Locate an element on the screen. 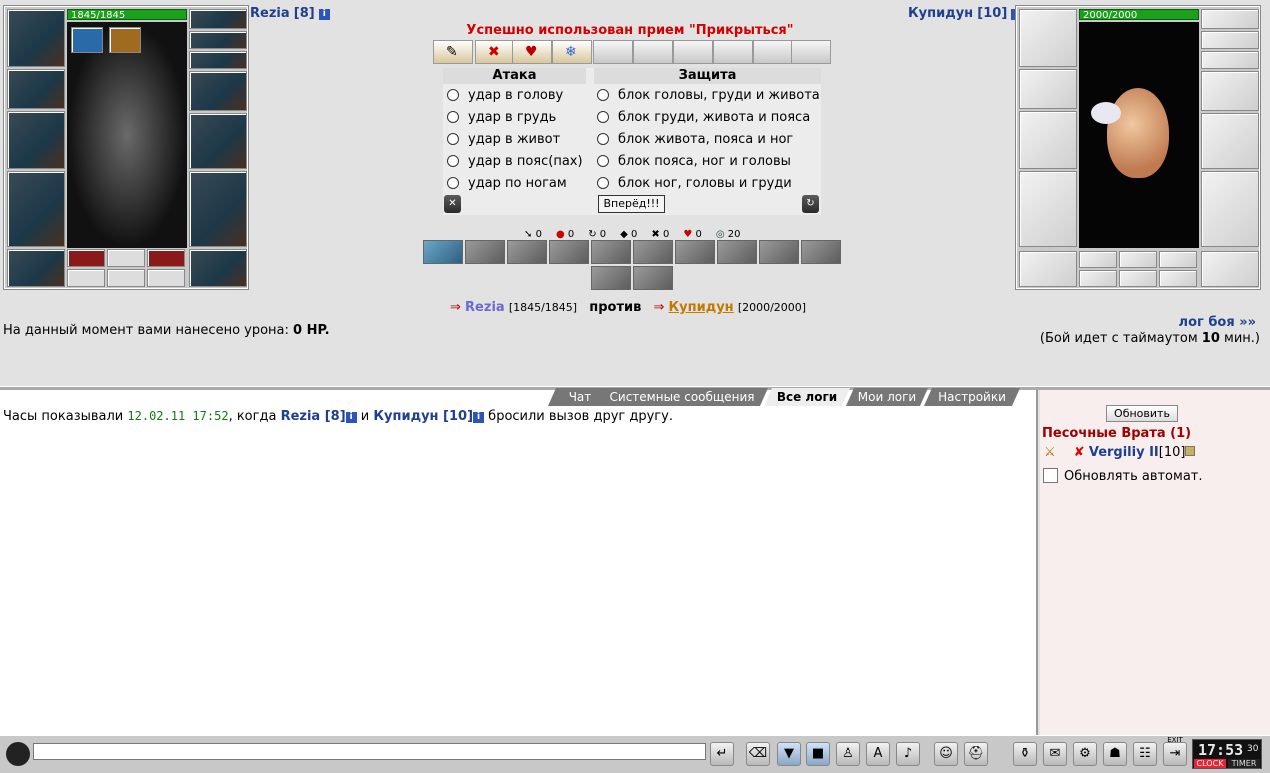 This screenshot has width=1270, height=773. weapon-slot is located at coordinates (36, 140).